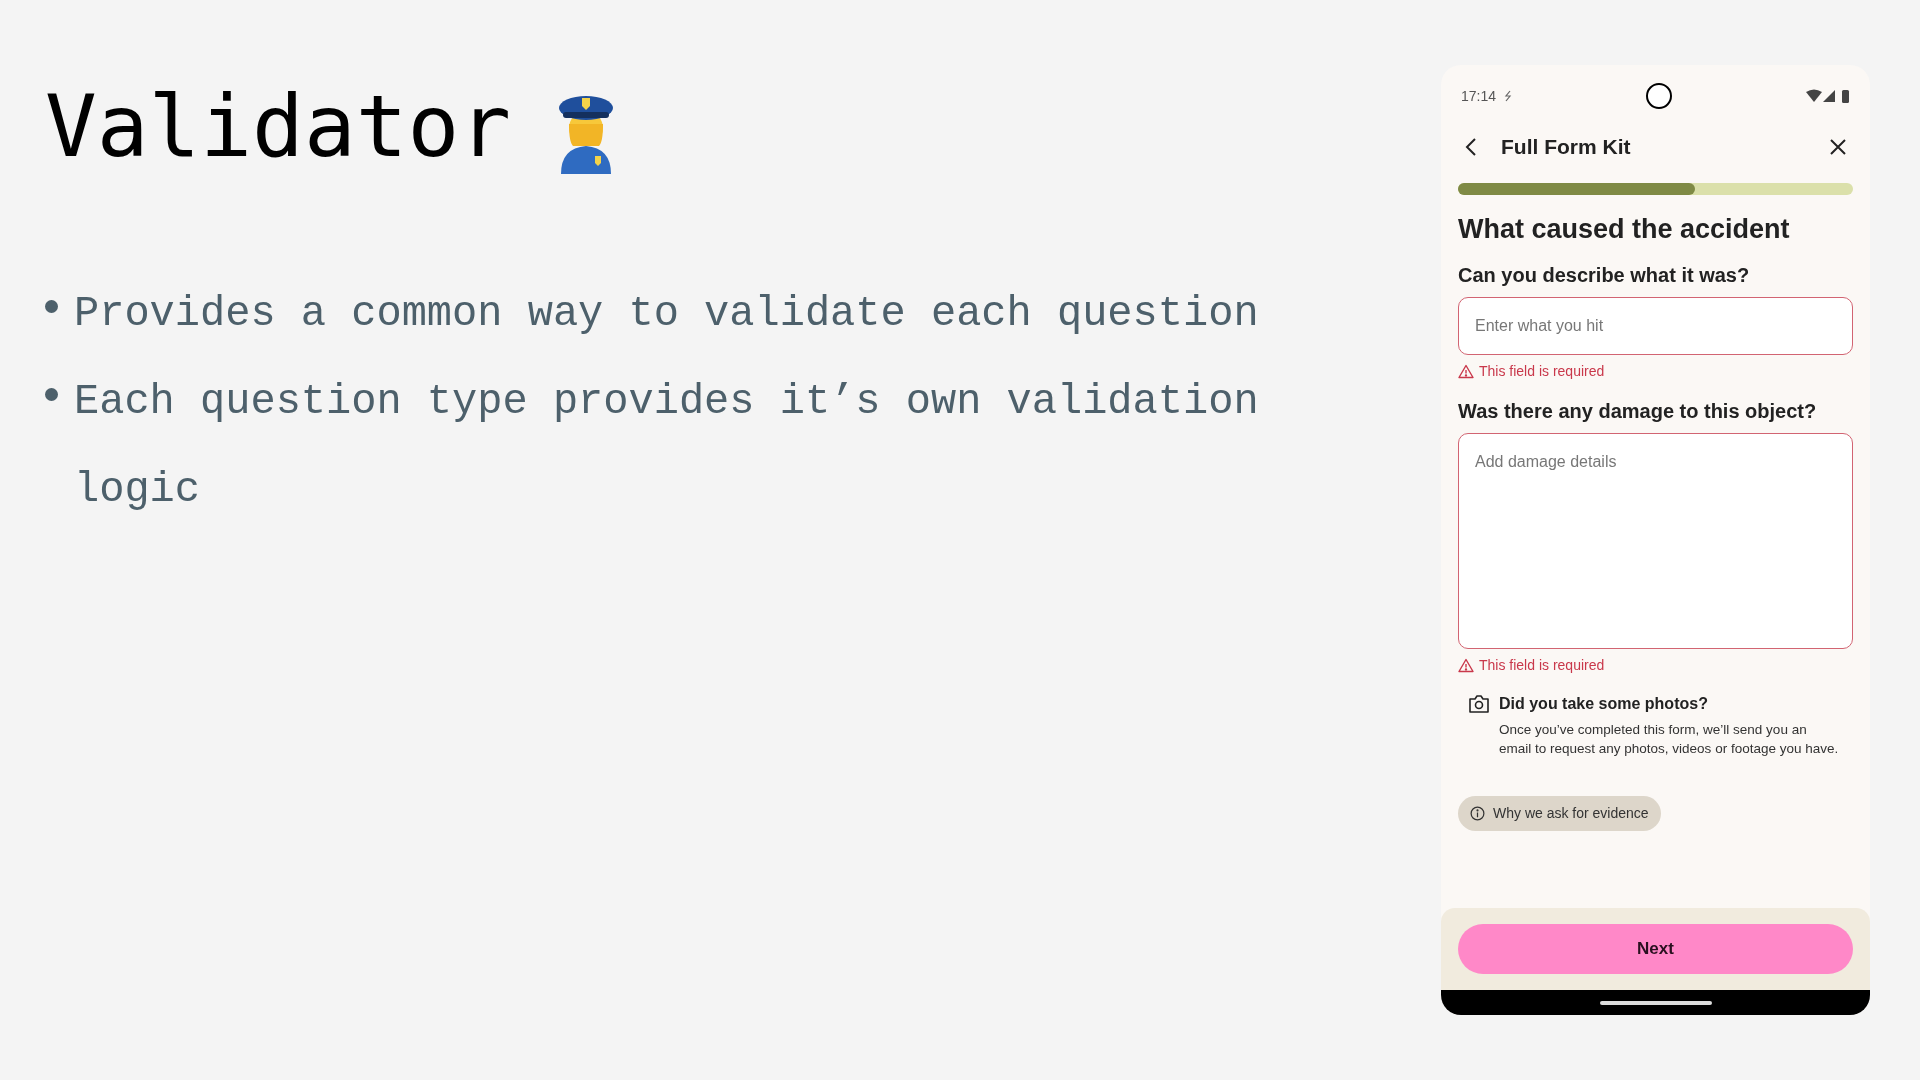  Describe the element at coordinates (1828, 96) in the screenshot. I see `status-icons` at that location.